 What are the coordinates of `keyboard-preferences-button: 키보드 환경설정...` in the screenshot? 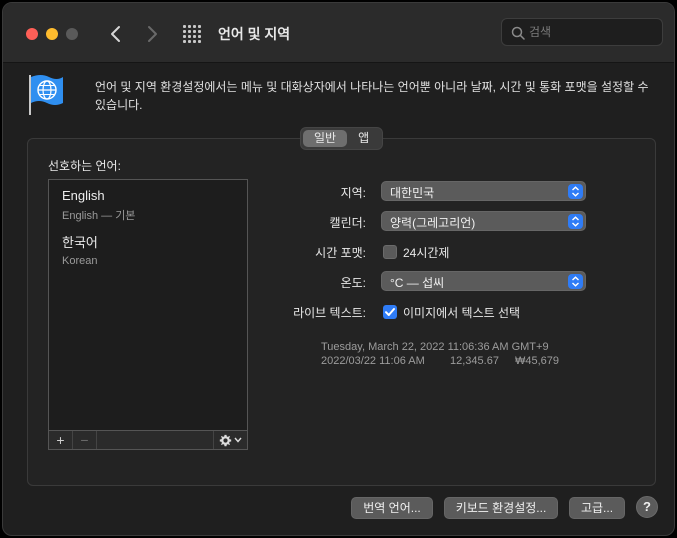 It's located at (501, 508).